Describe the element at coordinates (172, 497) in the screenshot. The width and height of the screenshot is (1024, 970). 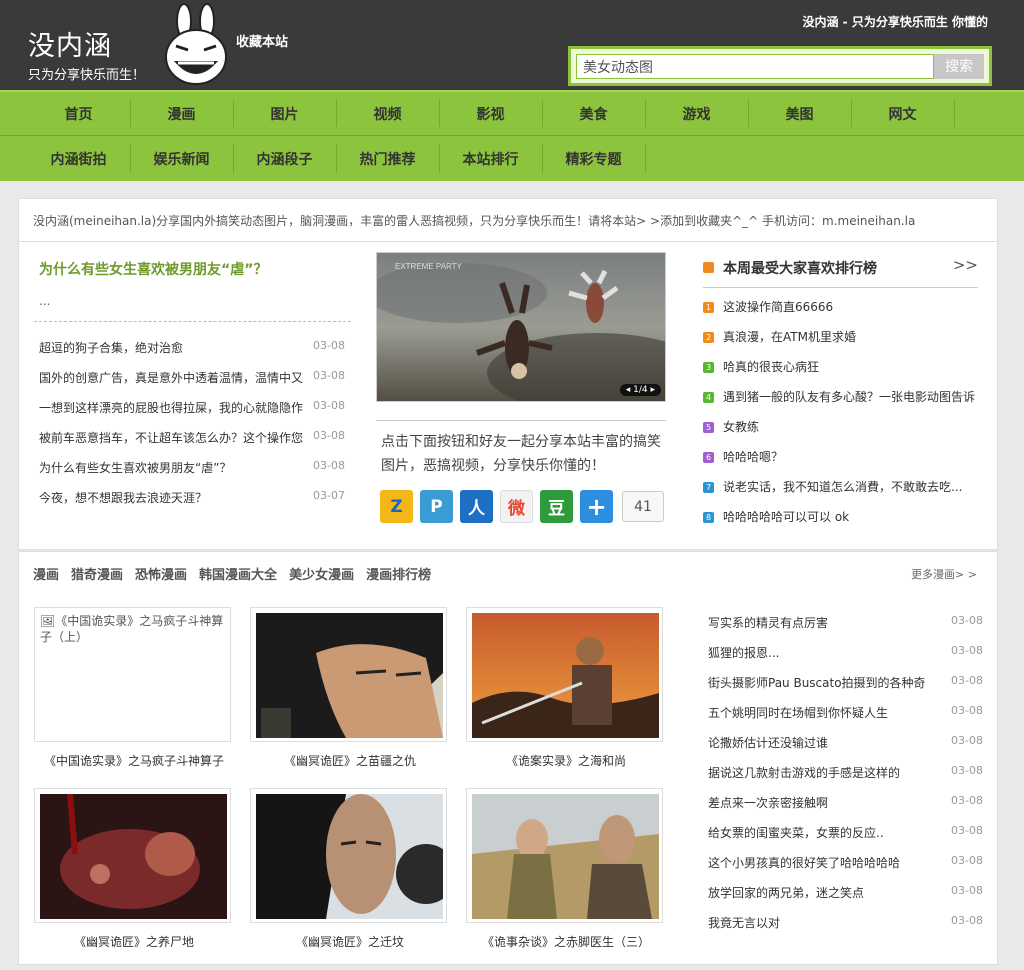
I see `news-title: 今夜，想不想跟我去浪迹天涯？` at that location.